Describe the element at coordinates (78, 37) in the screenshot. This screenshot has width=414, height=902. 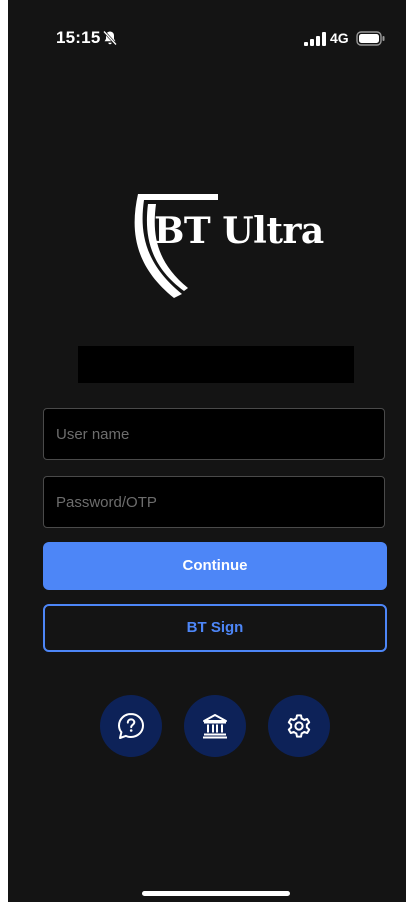
I see `status-time: 15:15` at that location.